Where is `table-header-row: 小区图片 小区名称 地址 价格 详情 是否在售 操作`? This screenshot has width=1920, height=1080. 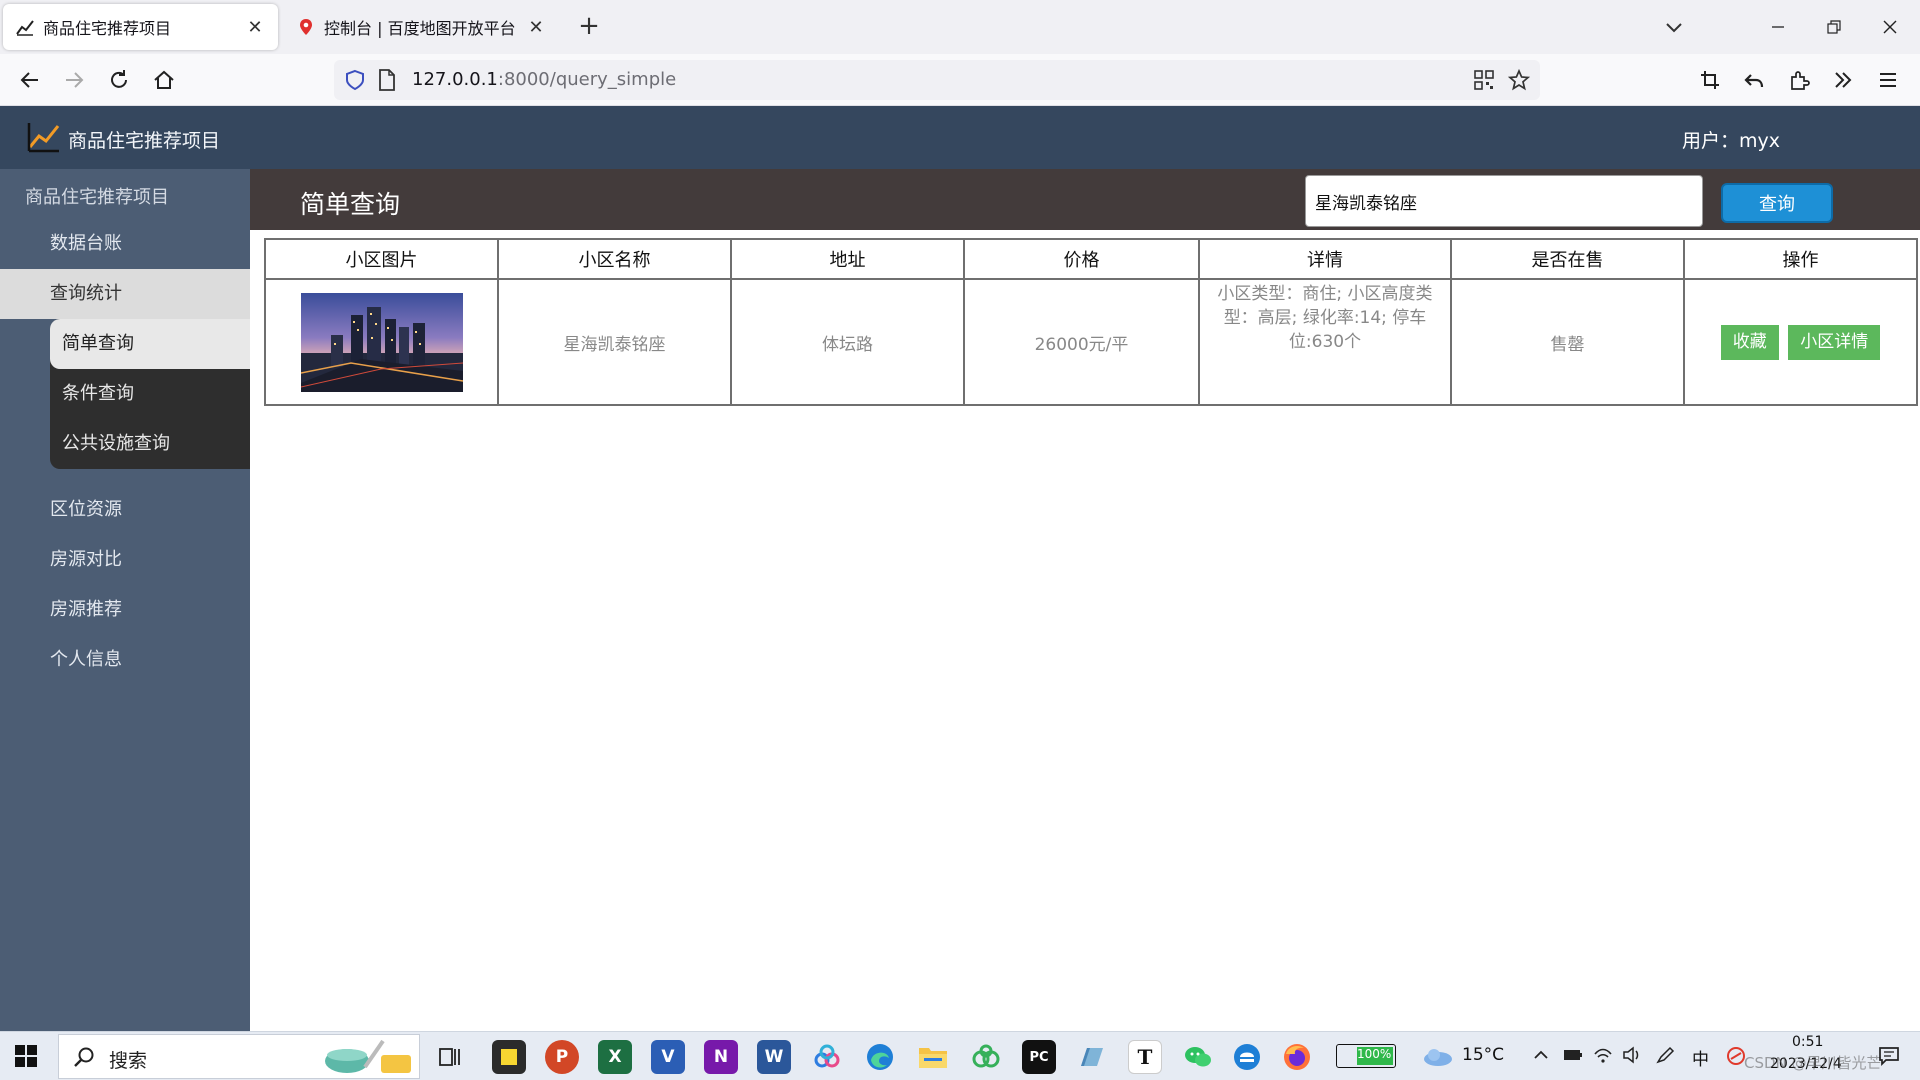
table-header-row: 小区图片 小区名称 地址 价格 详情 是否在售 操作 is located at coordinates (1091, 259).